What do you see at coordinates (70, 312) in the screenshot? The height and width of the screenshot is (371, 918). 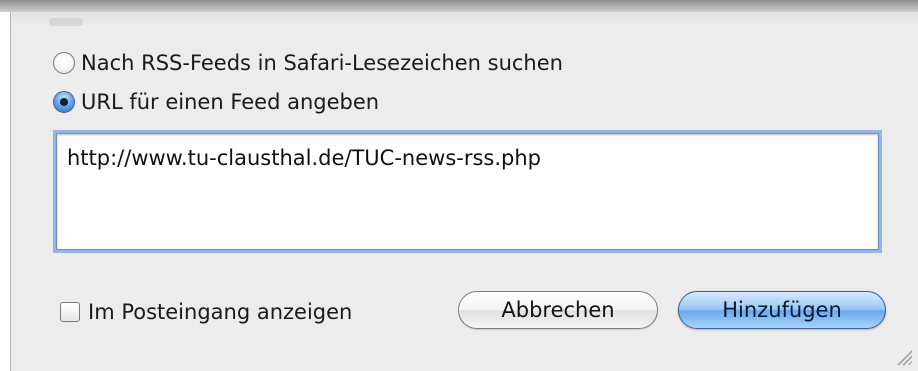 I see `show-in-inbox-checkbox` at bounding box center [70, 312].